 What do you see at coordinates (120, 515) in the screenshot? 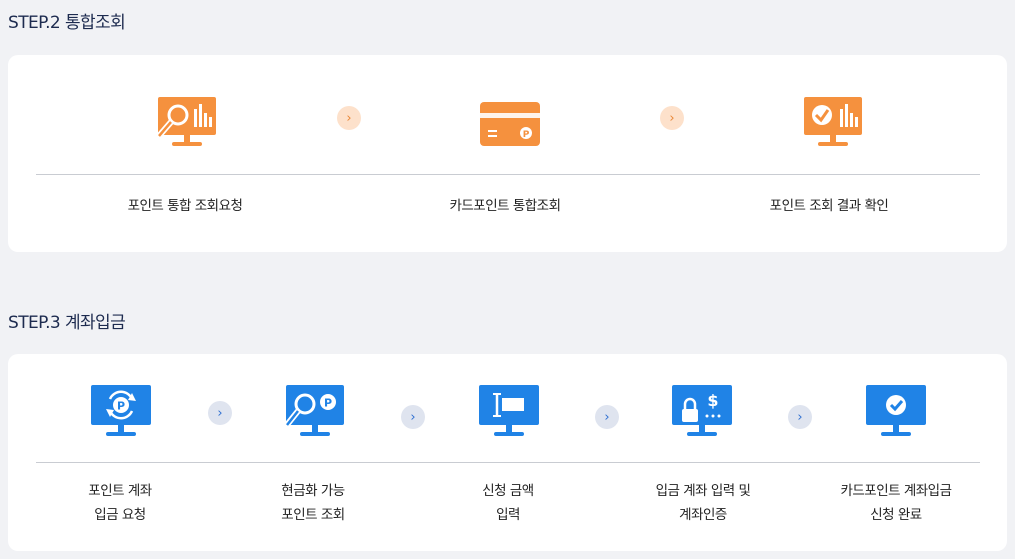
I see `step3-label-1-line2: 입금 요청` at bounding box center [120, 515].